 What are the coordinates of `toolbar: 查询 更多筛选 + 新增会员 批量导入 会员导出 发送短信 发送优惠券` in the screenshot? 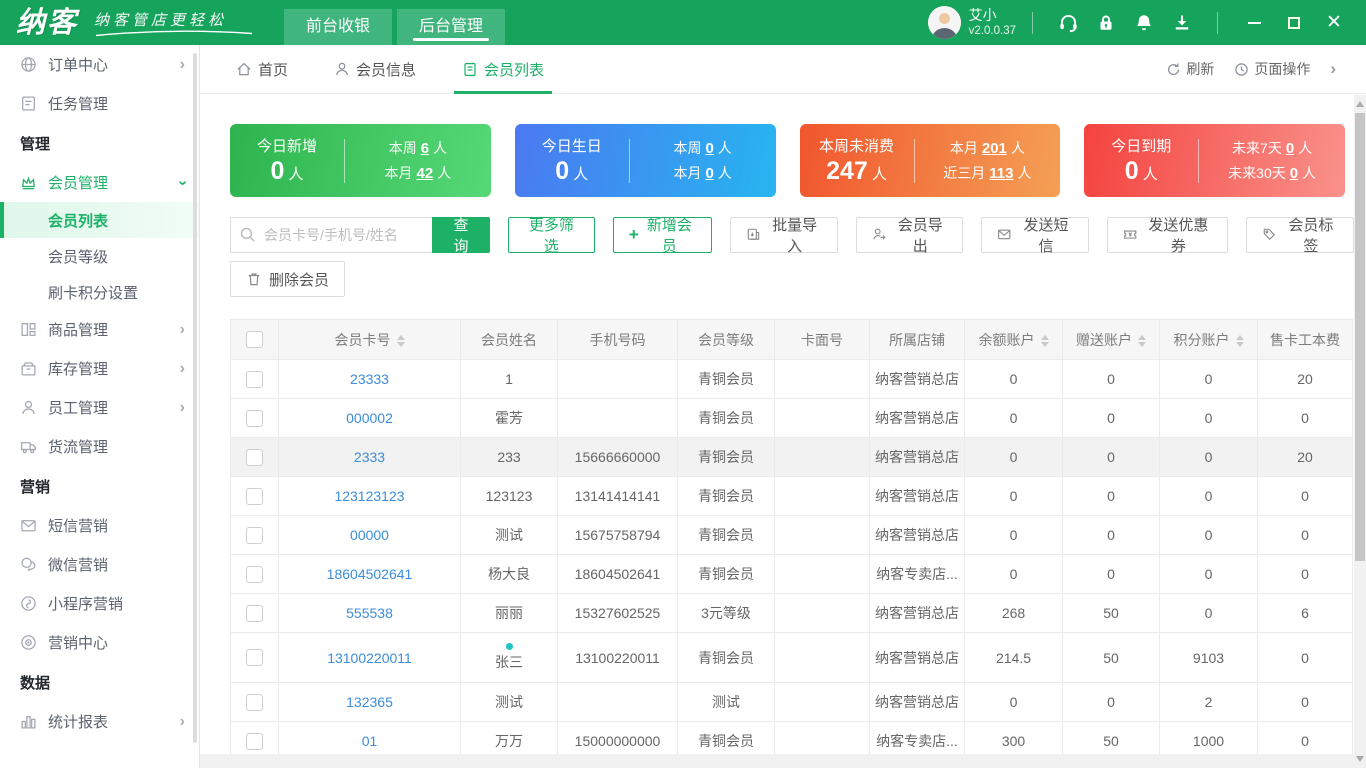 It's located at (792, 236).